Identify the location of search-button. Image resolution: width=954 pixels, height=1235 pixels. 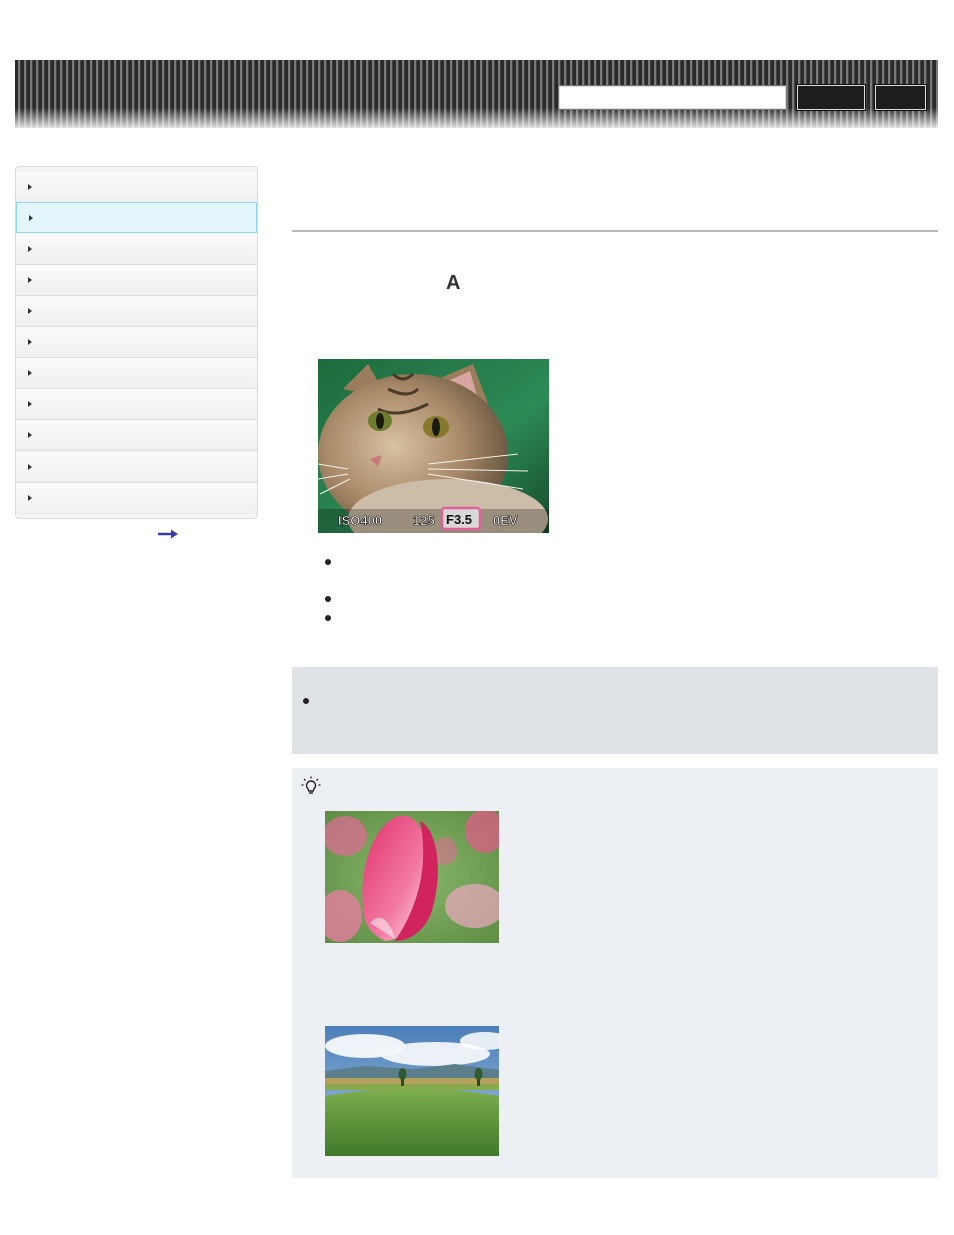
(831, 97).